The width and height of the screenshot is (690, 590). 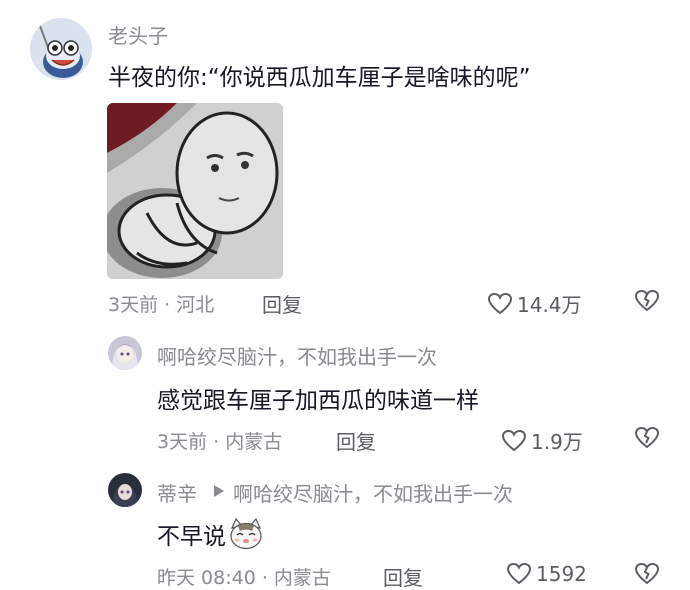 I want to click on cat-face-emoji, so click(x=246, y=534).